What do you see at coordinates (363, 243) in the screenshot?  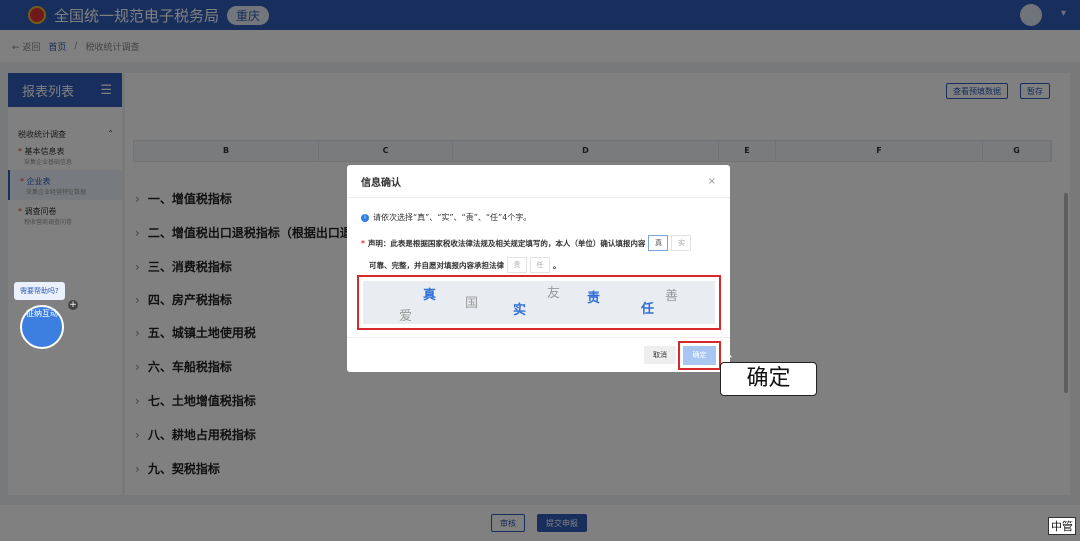 I see `required-star: *` at bounding box center [363, 243].